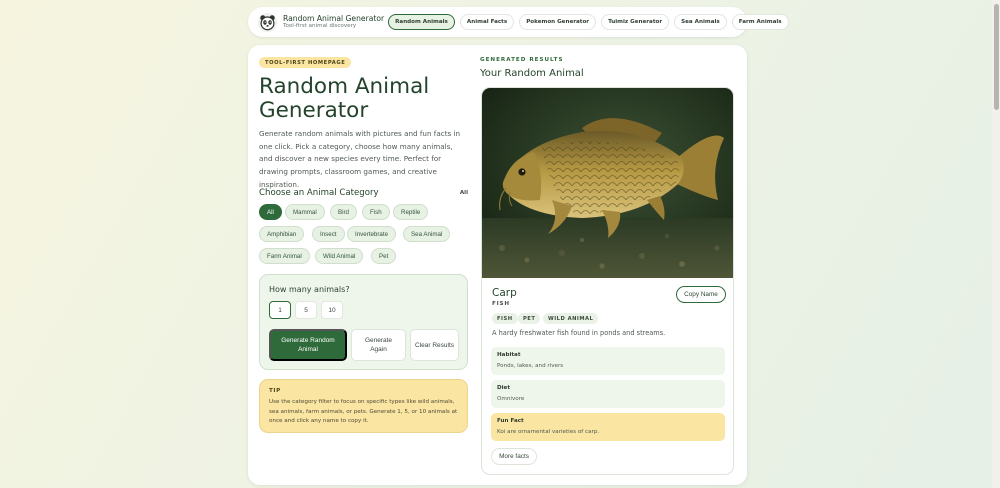 The image size is (1000, 488). I want to click on animal-class: FISH, so click(501, 304).